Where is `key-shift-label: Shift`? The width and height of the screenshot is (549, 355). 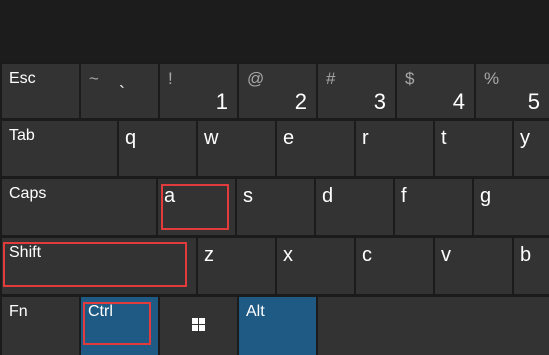 key-shift-label: Shift is located at coordinates (25, 252).